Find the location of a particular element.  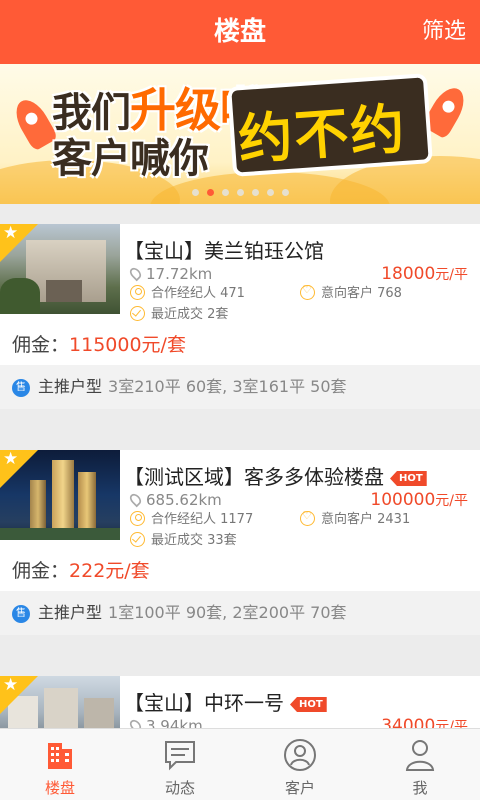

listing-price: 18000元/平 is located at coordinates (424, 274).